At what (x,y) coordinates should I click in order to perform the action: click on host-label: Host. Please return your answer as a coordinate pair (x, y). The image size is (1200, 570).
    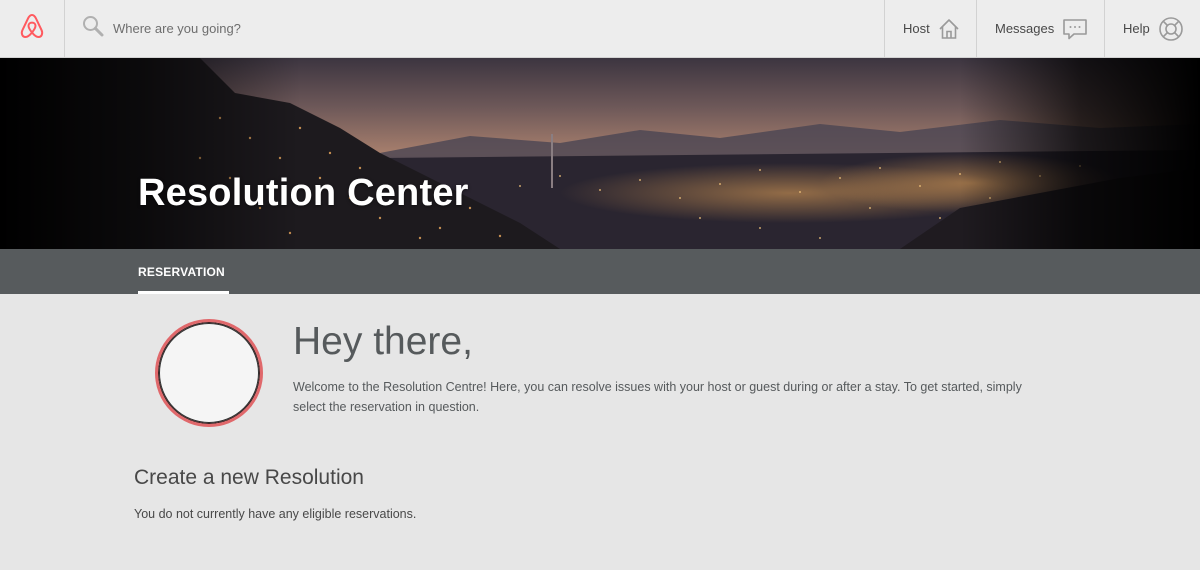
    Looking at the image, I should click on (916, 28).